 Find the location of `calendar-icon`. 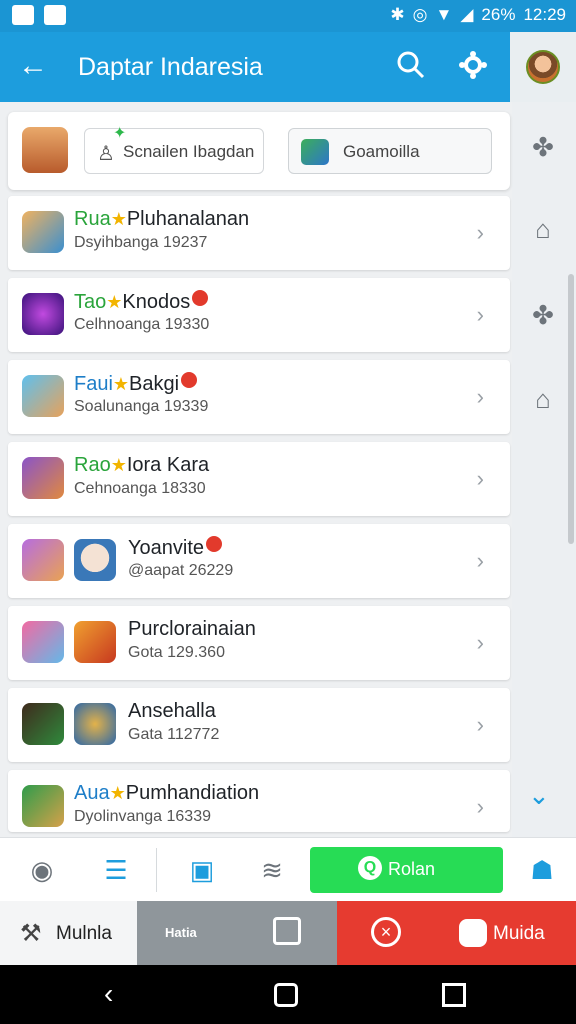

calendar-icon is located at coordinates (287, 931).